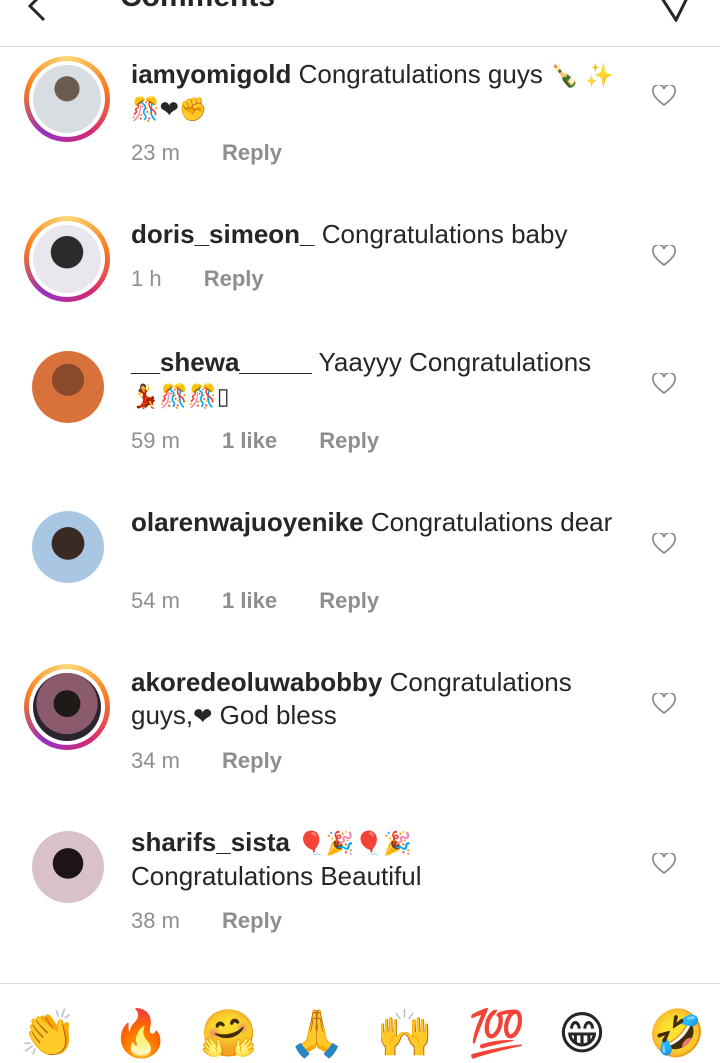 The image size is (720, 1063). Describe the element at coordinates (444, 234) in the screenshot. I see `comment-body: Congratulations baby` at that location.